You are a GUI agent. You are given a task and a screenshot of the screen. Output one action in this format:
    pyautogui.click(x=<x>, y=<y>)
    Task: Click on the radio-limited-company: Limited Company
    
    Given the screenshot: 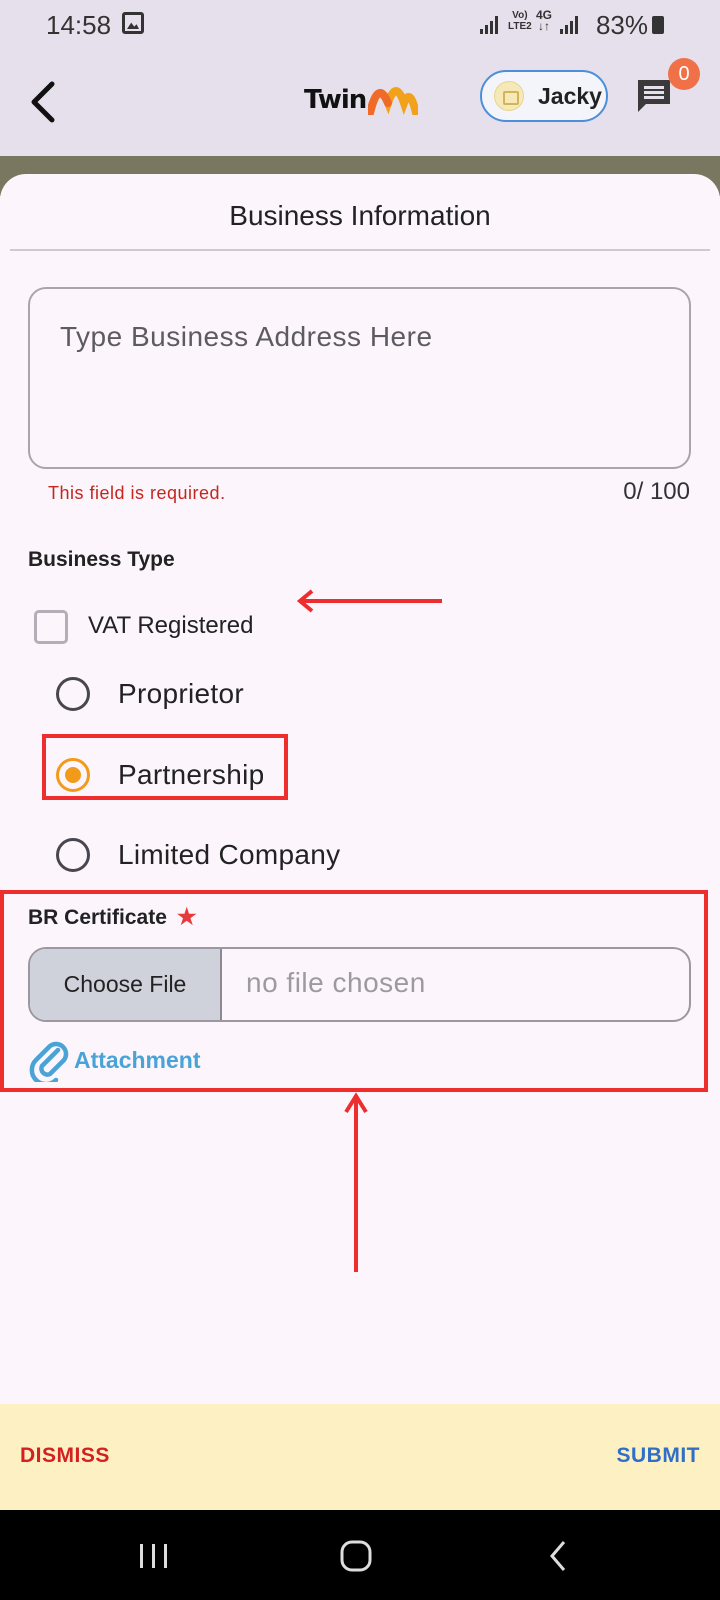 What is the action you would take?
    pyautogui.click(x=198, y=855)
    